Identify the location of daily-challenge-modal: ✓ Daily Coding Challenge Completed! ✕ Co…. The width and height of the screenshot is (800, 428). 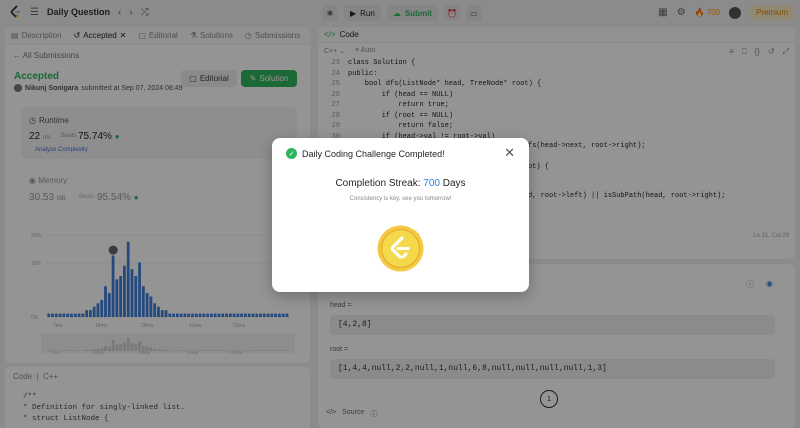
(400, 215).